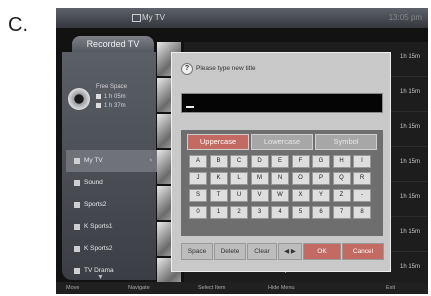 Image resolution: width=431 pixels, height=296 pixels. What do you see at coordinates (321, 161) in the screenshot?
I see `keyboard-key: G` at bounding box center [321, 161].